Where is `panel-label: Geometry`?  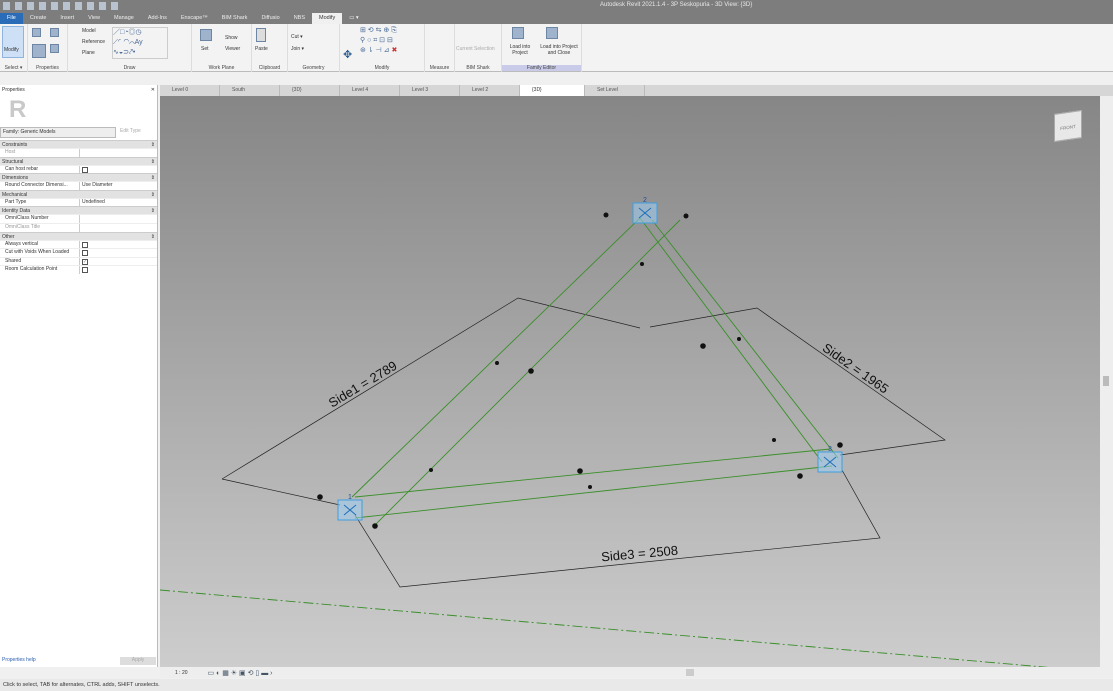
panel-label: Geometry is located at coordinates (313, 68).